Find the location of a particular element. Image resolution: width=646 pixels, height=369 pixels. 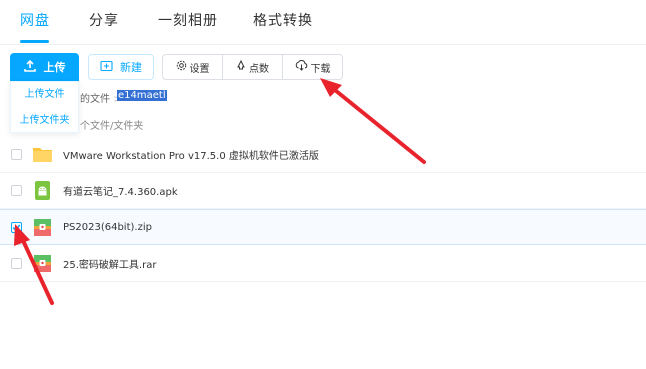

file-name: VMware Workstation Pro v17.5.0 虚拟机软件已激活版 is located at coordinates (191, 154).